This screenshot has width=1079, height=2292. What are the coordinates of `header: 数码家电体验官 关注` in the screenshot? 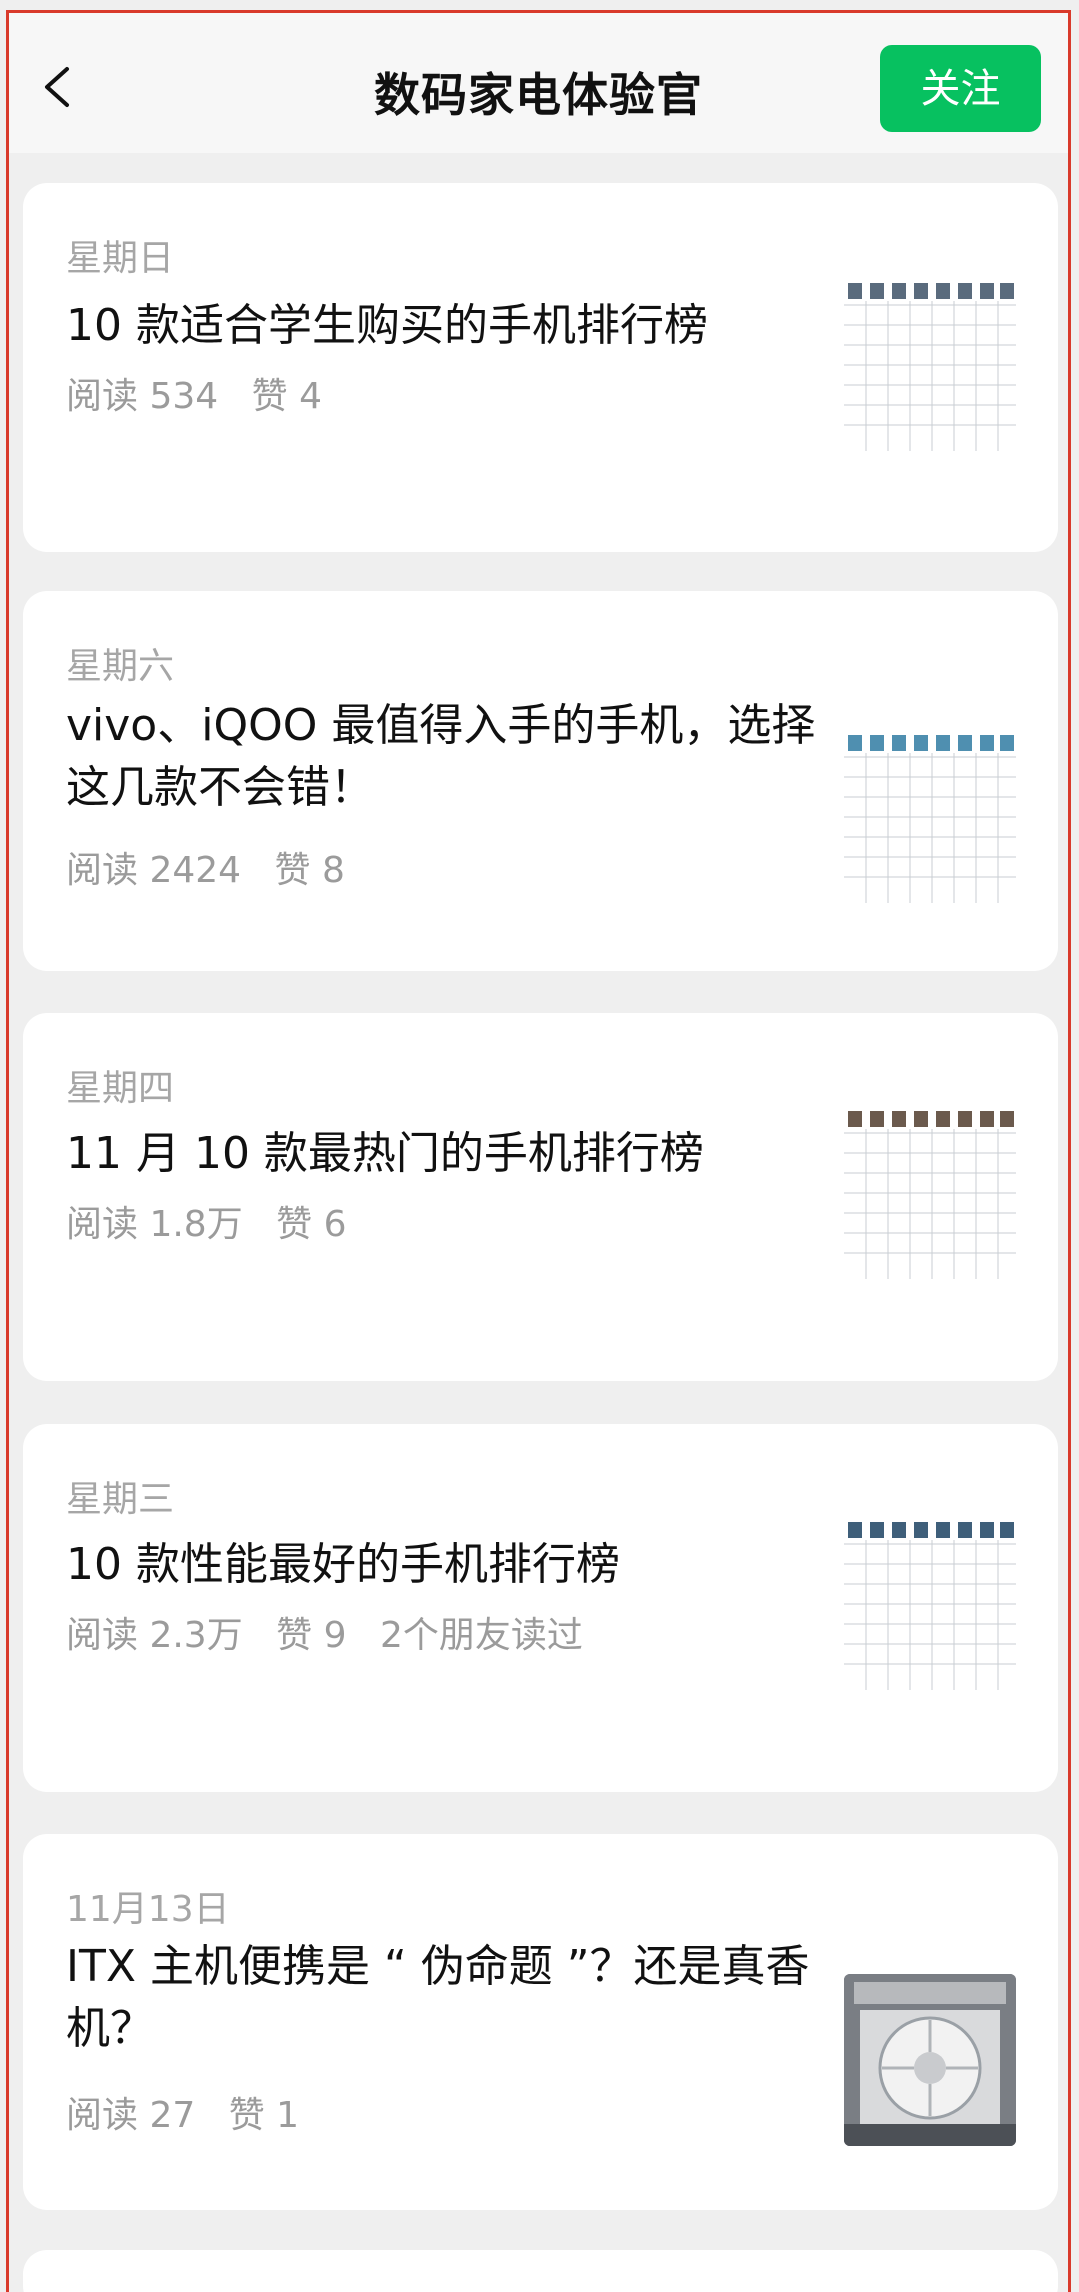 It's located at (538, 83).